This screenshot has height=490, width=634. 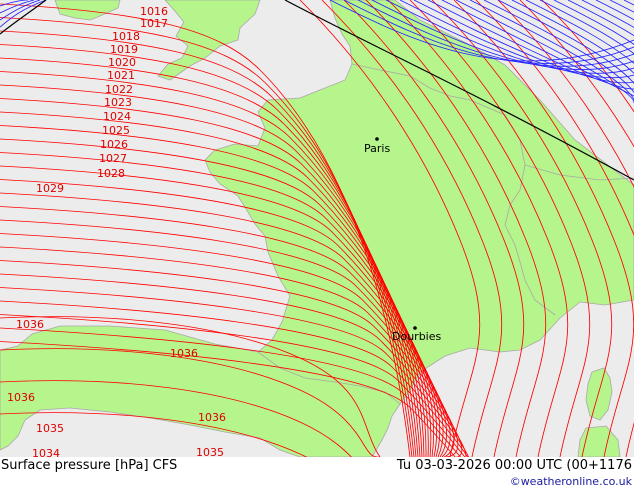 What do you see at coordinates (116, 130) in the screenshot?
I see `isobar-label: 1025` at bounding box center [116, 130].